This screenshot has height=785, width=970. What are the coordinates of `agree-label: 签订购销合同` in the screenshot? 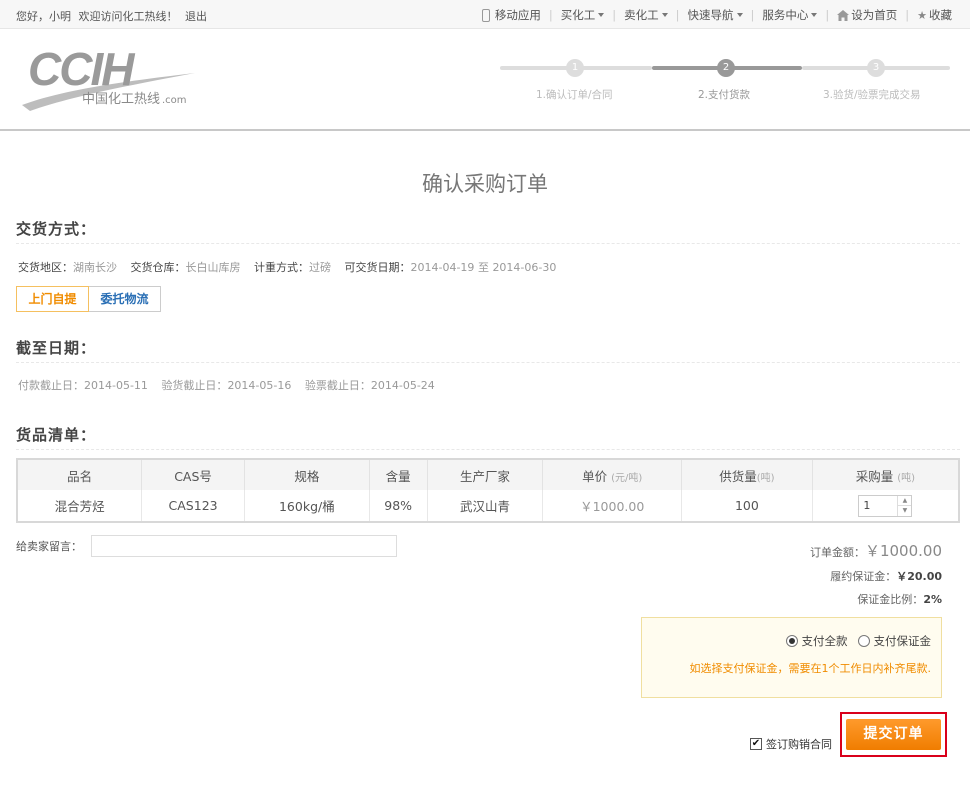 It's located at (799, 744).